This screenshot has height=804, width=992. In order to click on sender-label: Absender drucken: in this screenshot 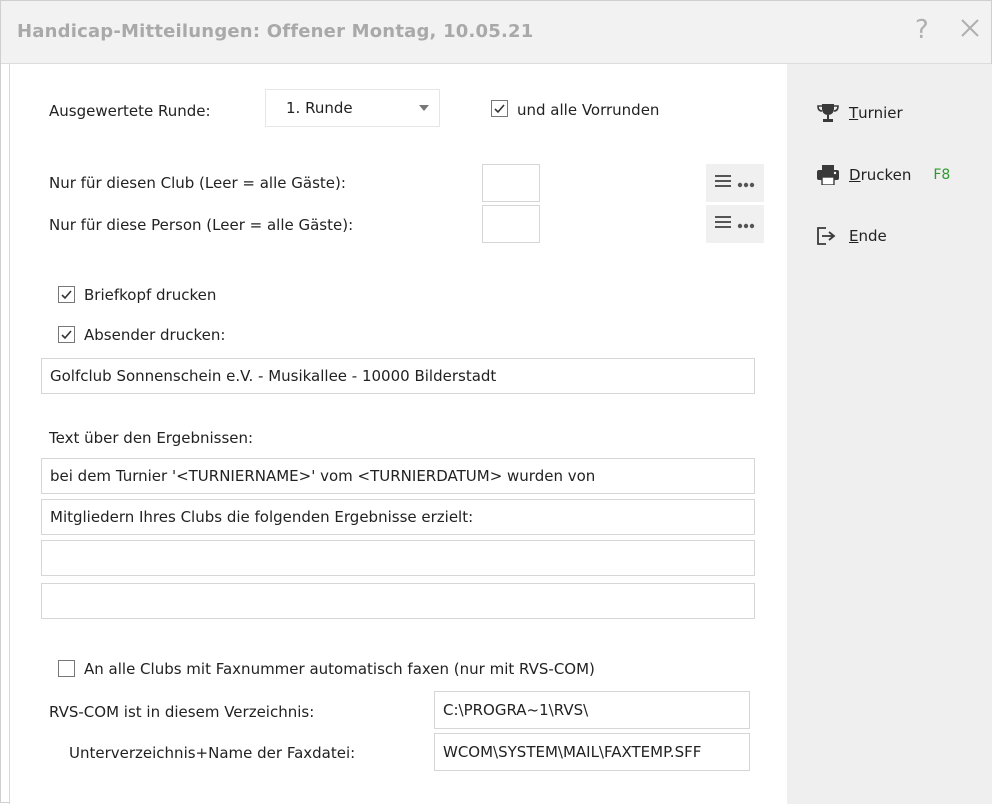, I will do `click(155, 335)`.